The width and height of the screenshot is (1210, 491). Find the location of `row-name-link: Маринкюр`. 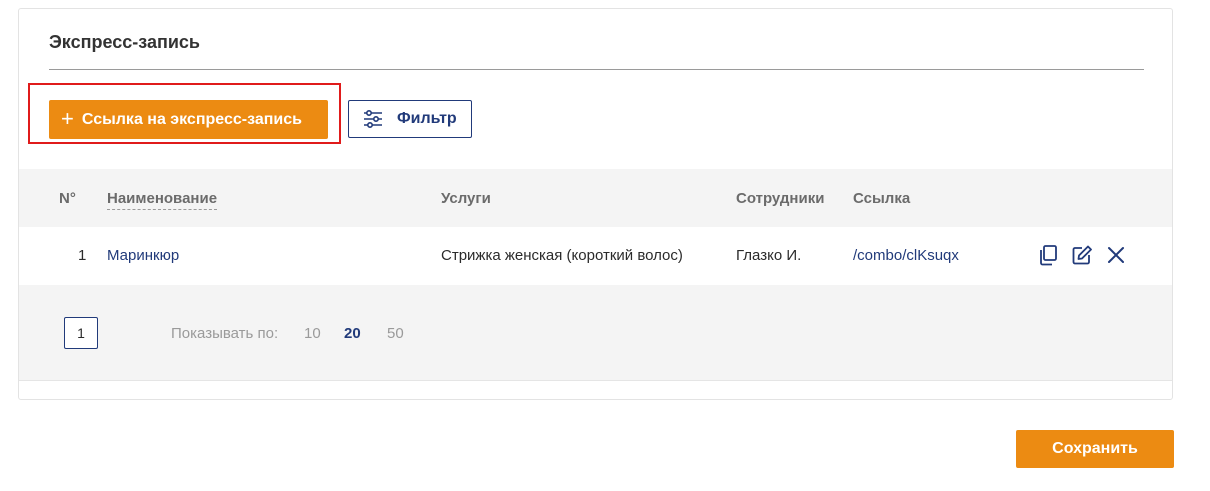

row-name-link: Маринкюр is located at coordinates (143, 255).